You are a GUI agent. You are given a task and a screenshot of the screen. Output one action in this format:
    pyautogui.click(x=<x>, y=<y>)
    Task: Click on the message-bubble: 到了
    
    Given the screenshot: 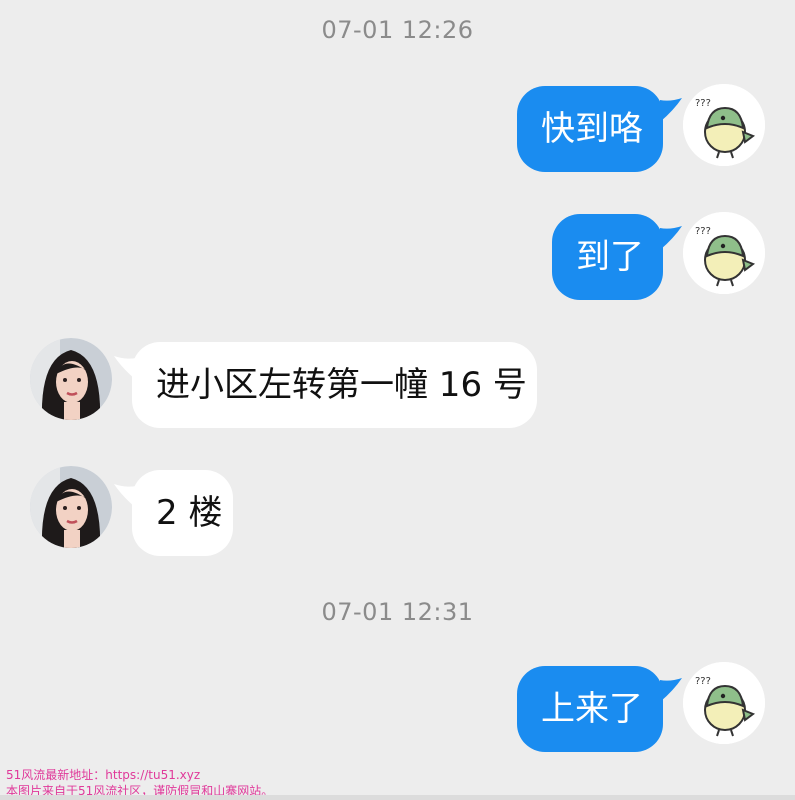 What is the action you would take?
    pyautogui.click(x=607, y=257)
    